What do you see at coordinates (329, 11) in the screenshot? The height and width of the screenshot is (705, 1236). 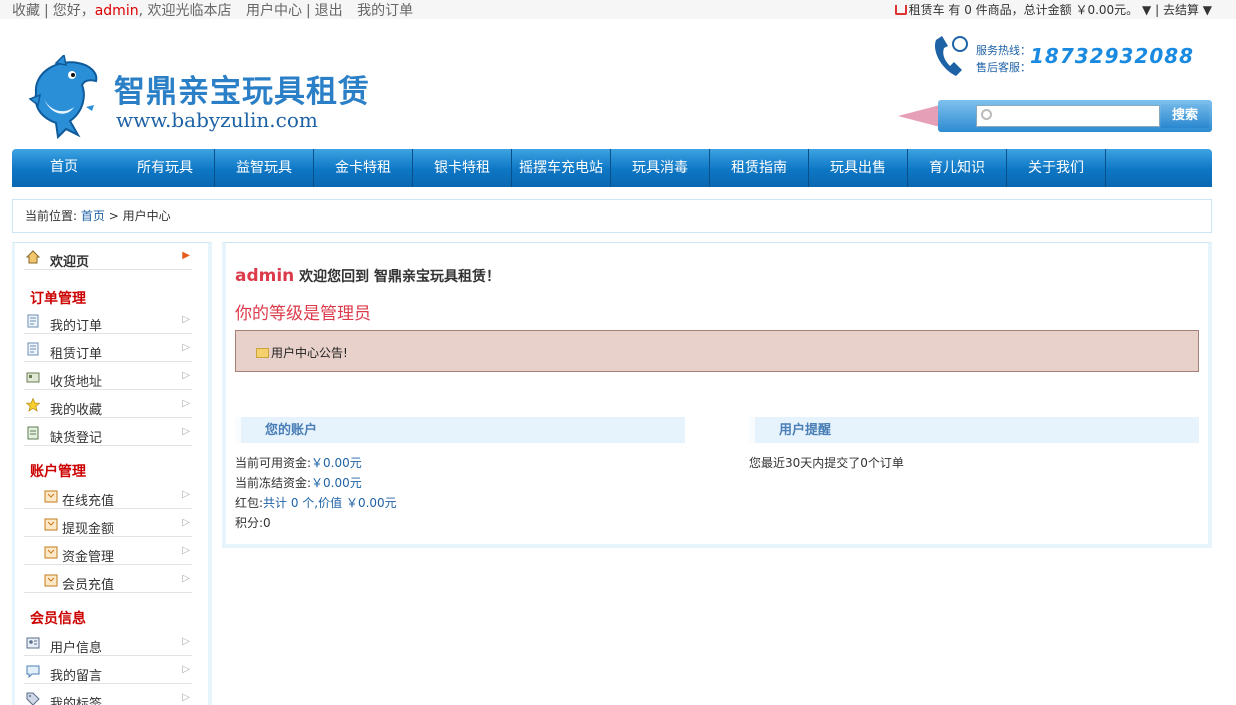 I see `logout-link: 退出` at bounding box center [329, 11].